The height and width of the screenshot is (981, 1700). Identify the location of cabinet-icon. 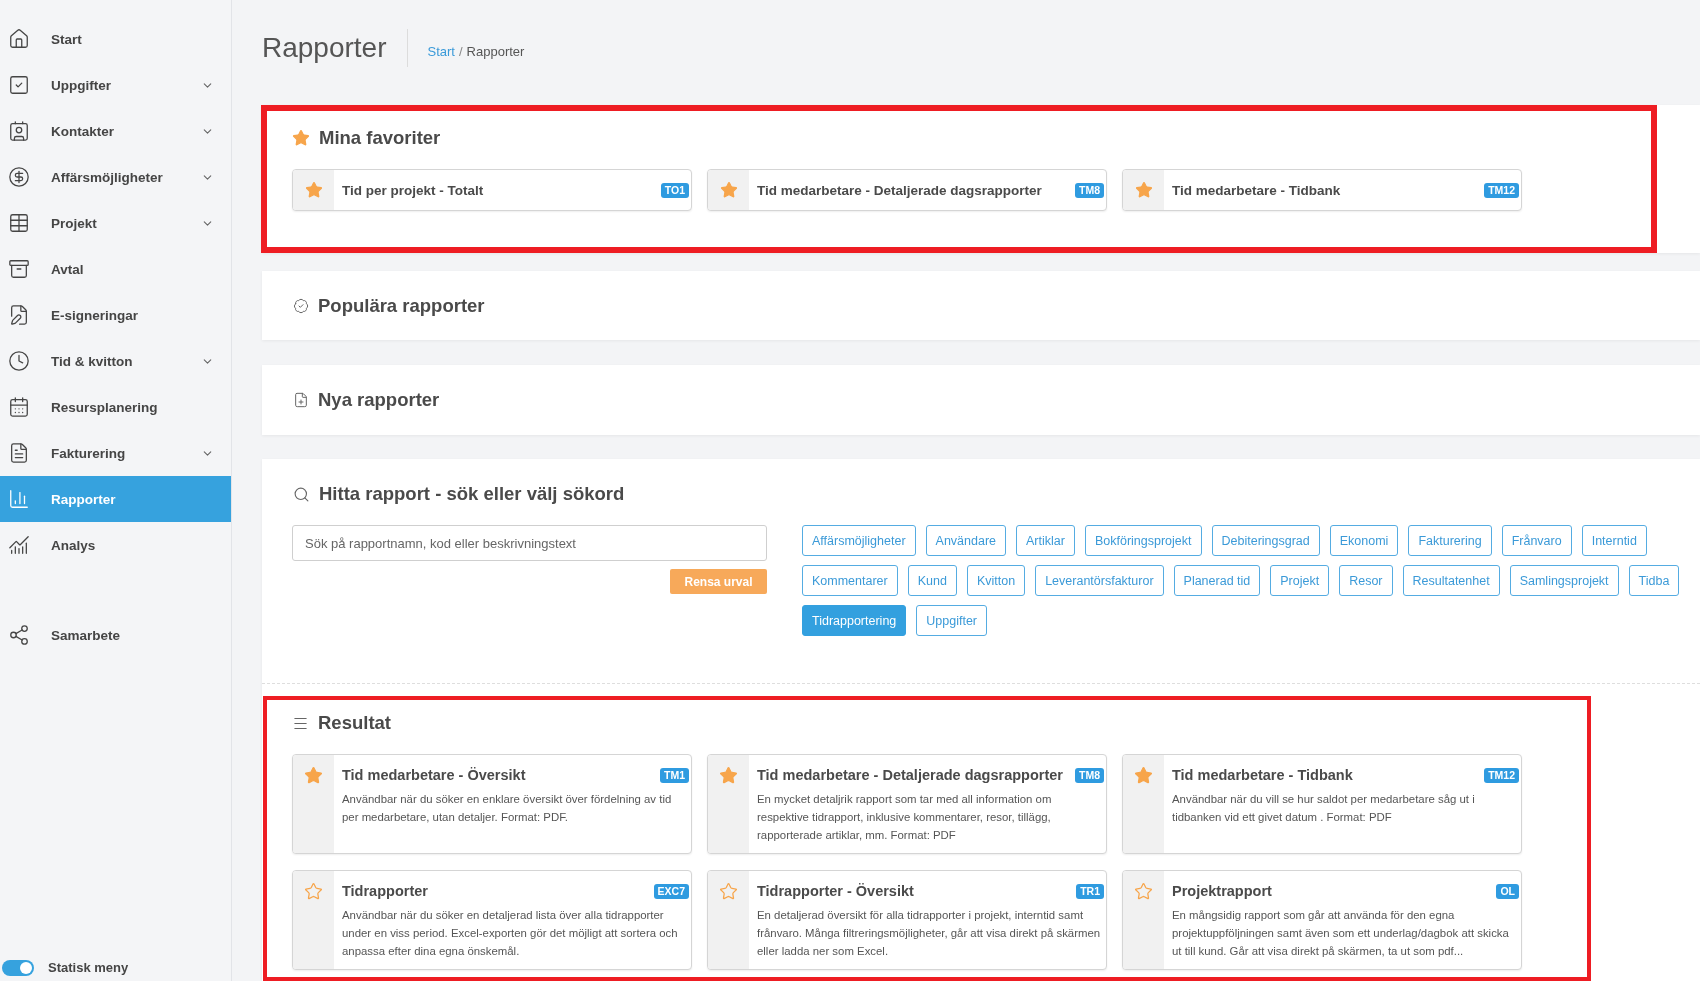
(19, 269).